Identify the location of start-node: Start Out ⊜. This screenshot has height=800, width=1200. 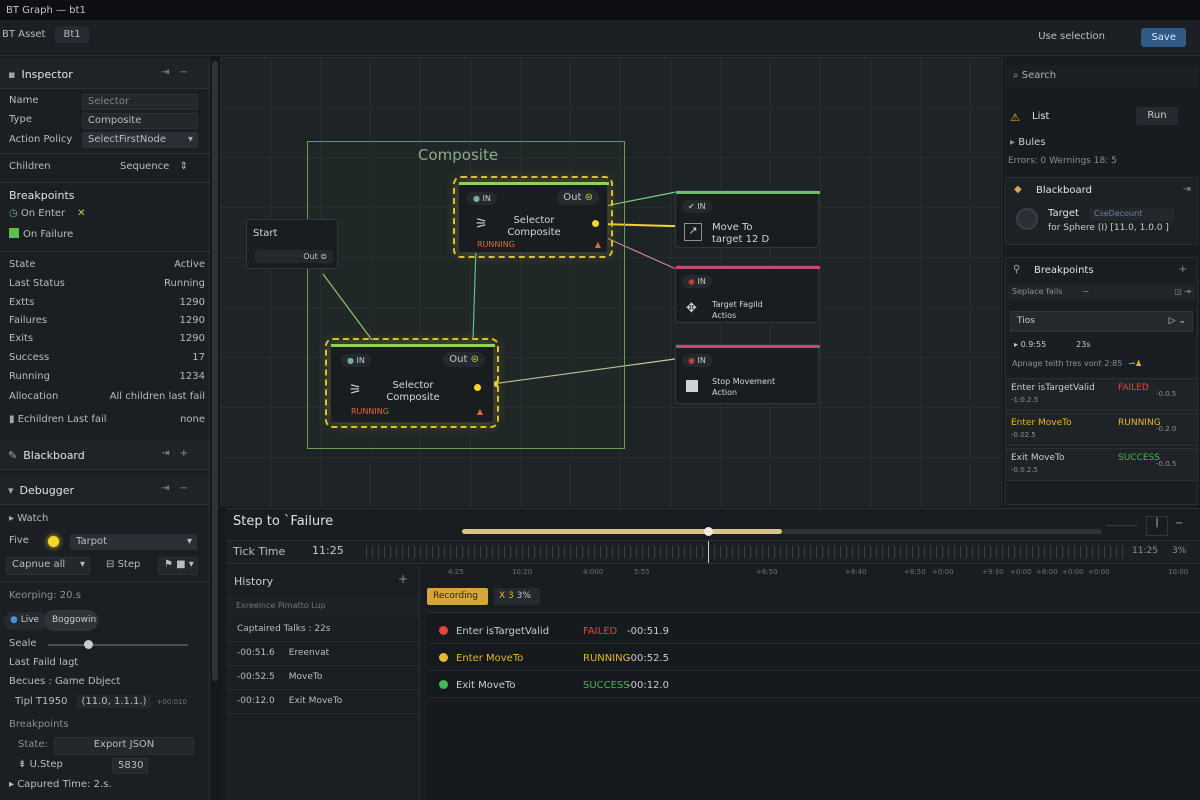
(292, 244).